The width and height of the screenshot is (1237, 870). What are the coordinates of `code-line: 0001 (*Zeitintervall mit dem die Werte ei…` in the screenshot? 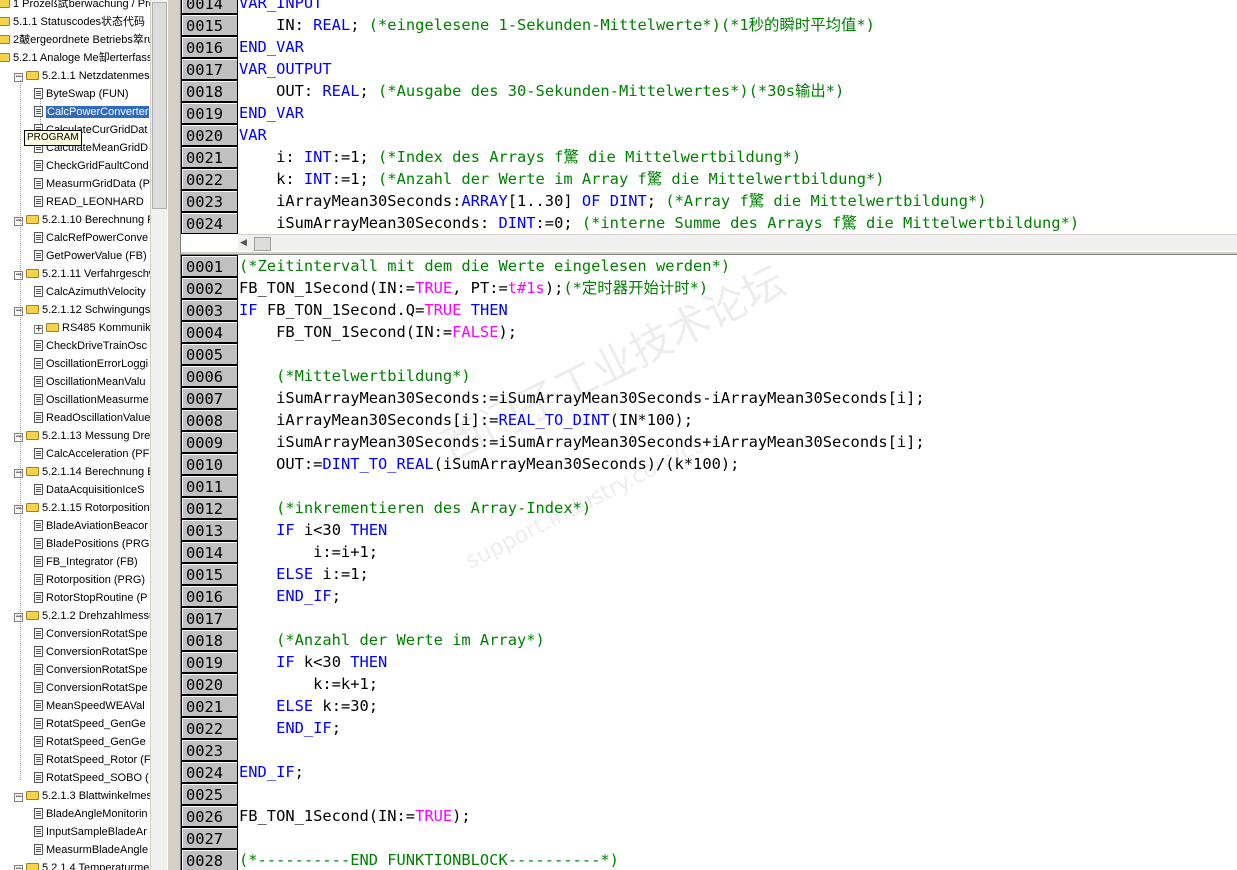 It's located at (709, 266).